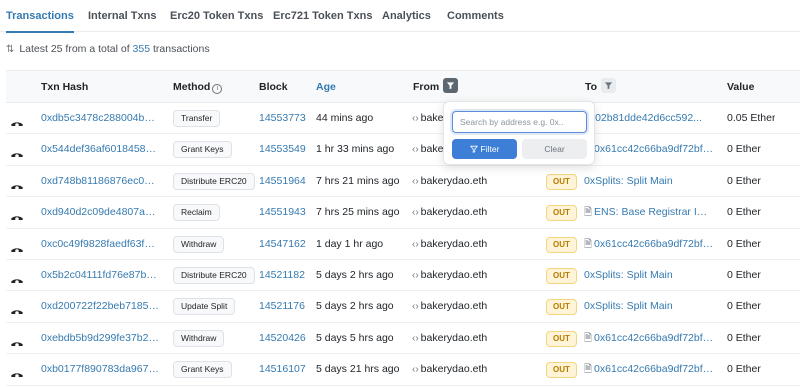  I want to click on tab-erc20-token-txns: Erc20 Token Txns, so click(216, 16).